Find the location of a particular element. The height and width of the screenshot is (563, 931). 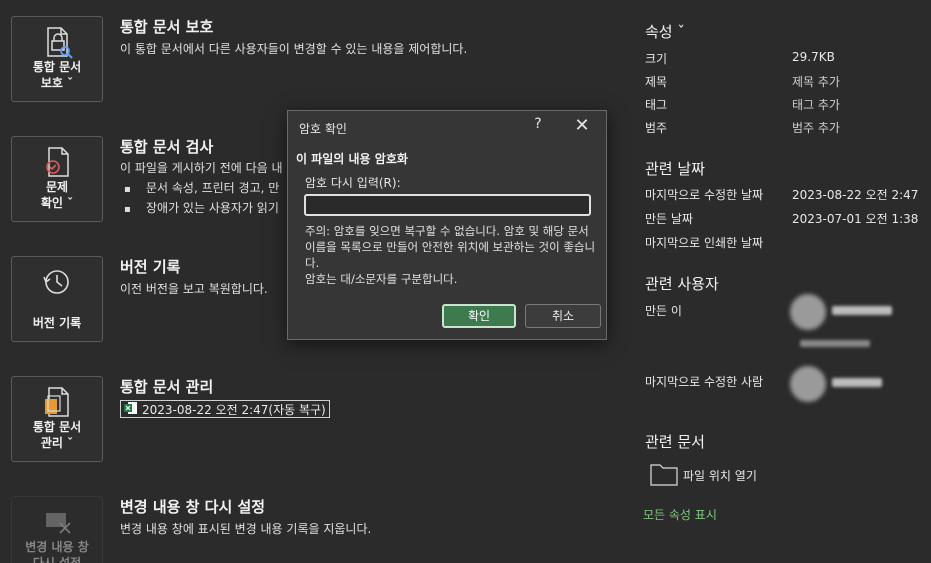

versions-title: 버전 기록 is located at coordinates (150, 267).